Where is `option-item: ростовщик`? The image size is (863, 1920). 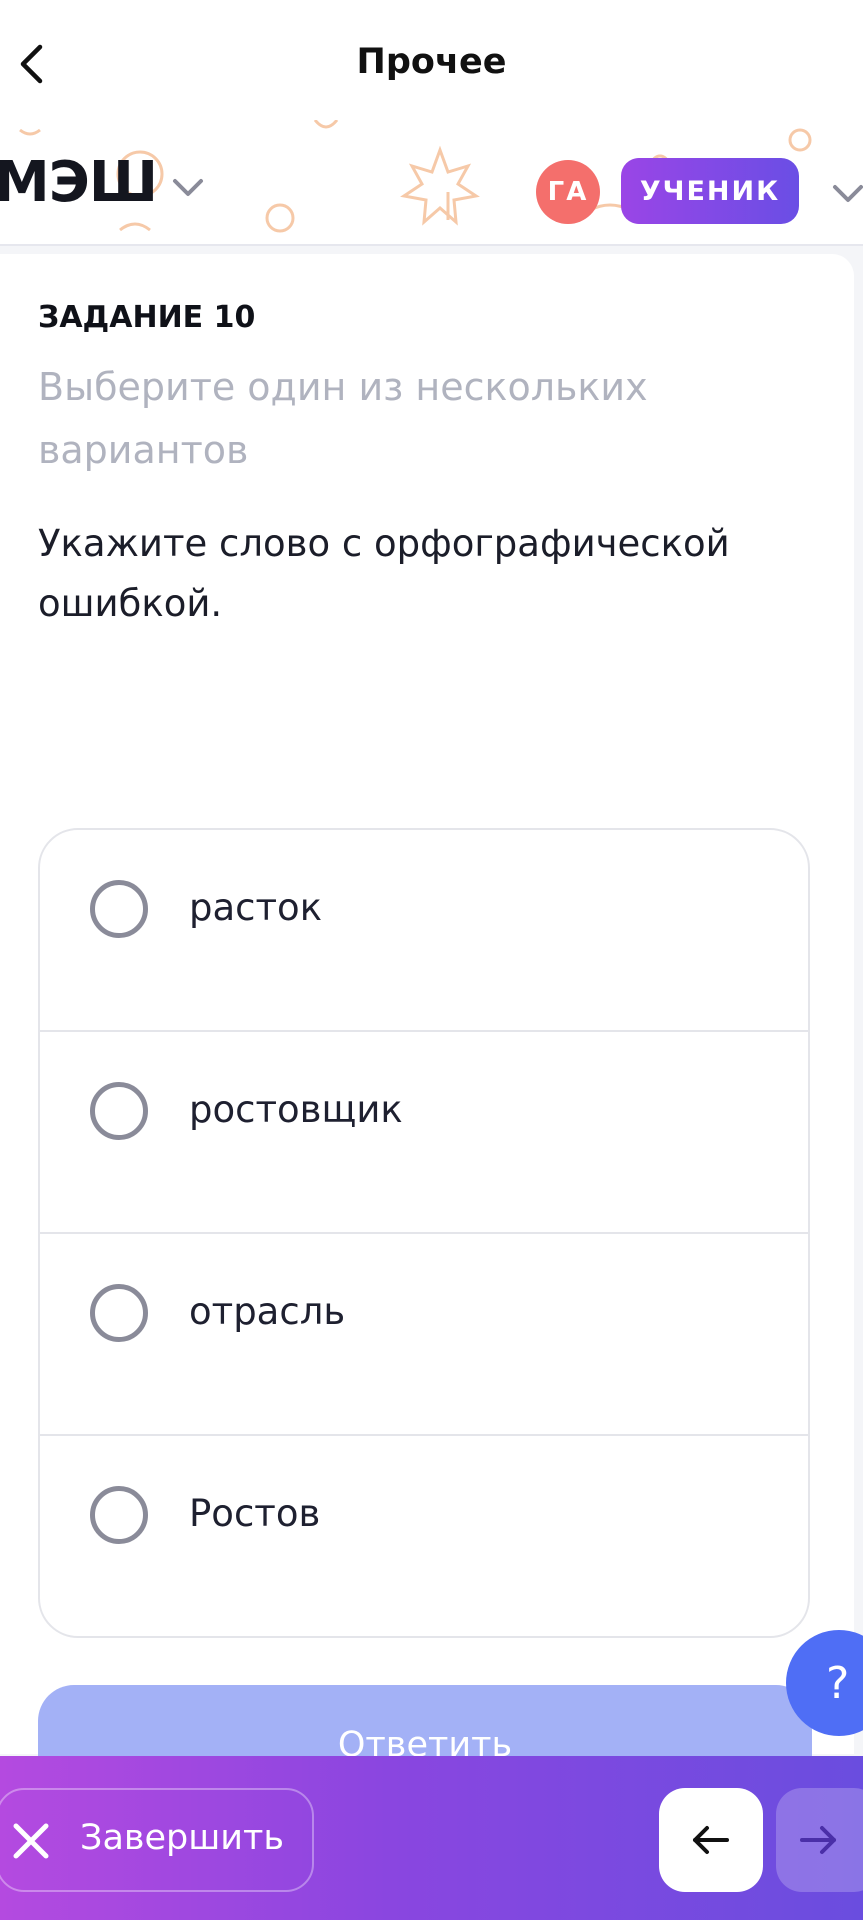
option-item: ростовщик is located at coordinates (424, 1133).